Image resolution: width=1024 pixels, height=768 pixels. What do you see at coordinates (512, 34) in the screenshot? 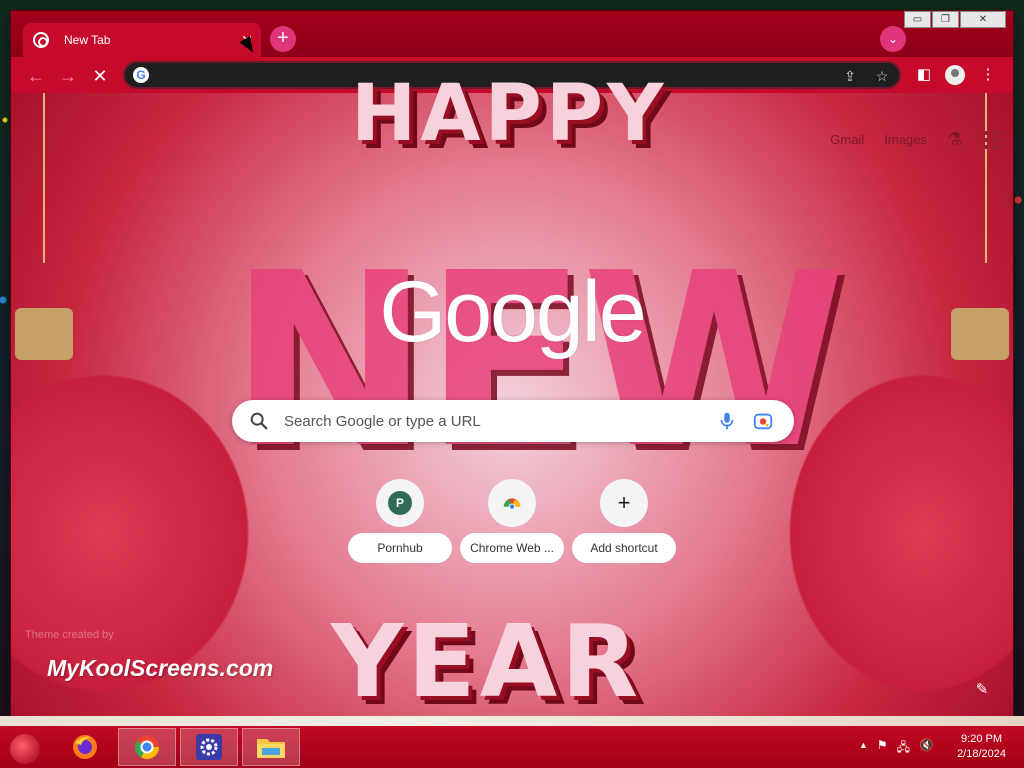
I see `tab-strip: New Tab ✕ + ⌄` at bounding box center [512, 34].